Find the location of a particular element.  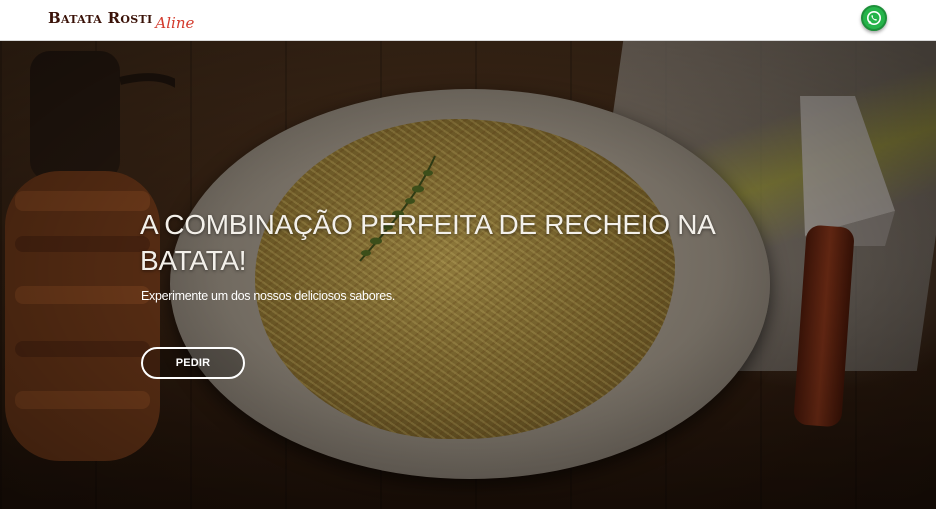

whatsapp-icon is located at coordinates (874, 18).